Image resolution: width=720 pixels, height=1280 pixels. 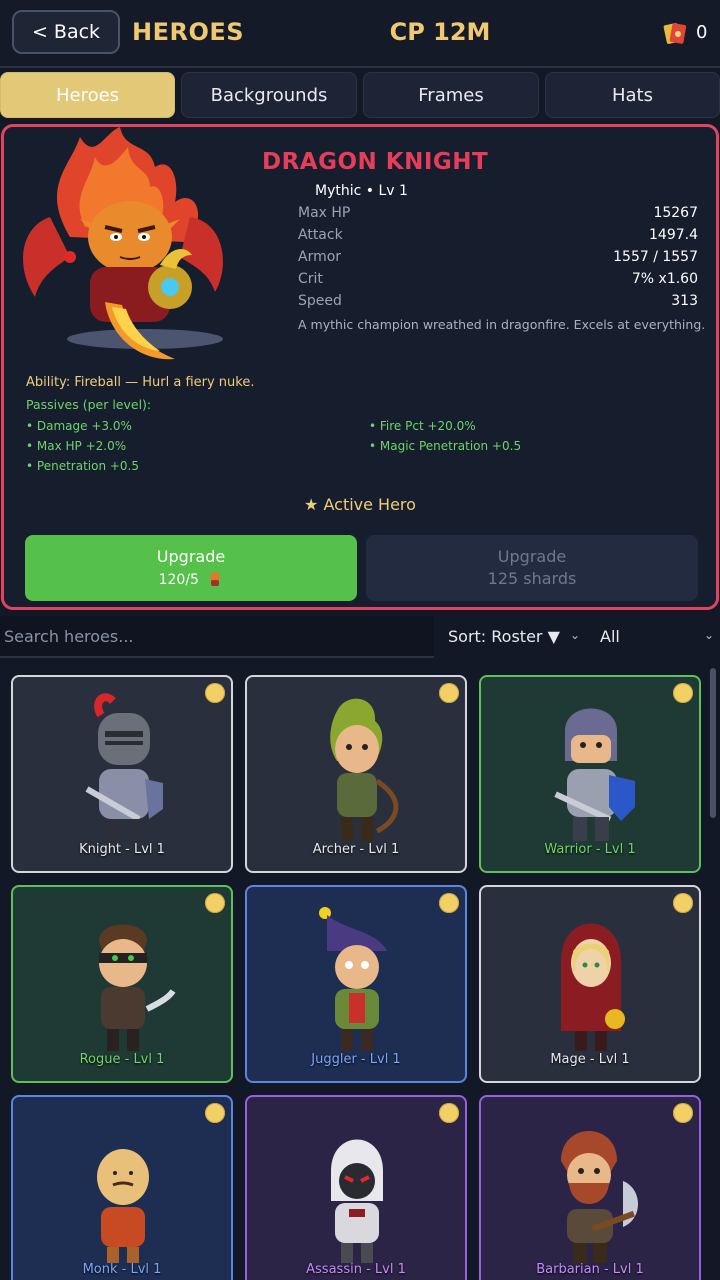 What do you see at coordinates (532, 578) in the screenshot?
I see `upgrade-shards-cost: 125 shards` at bounding box center [532, 578].